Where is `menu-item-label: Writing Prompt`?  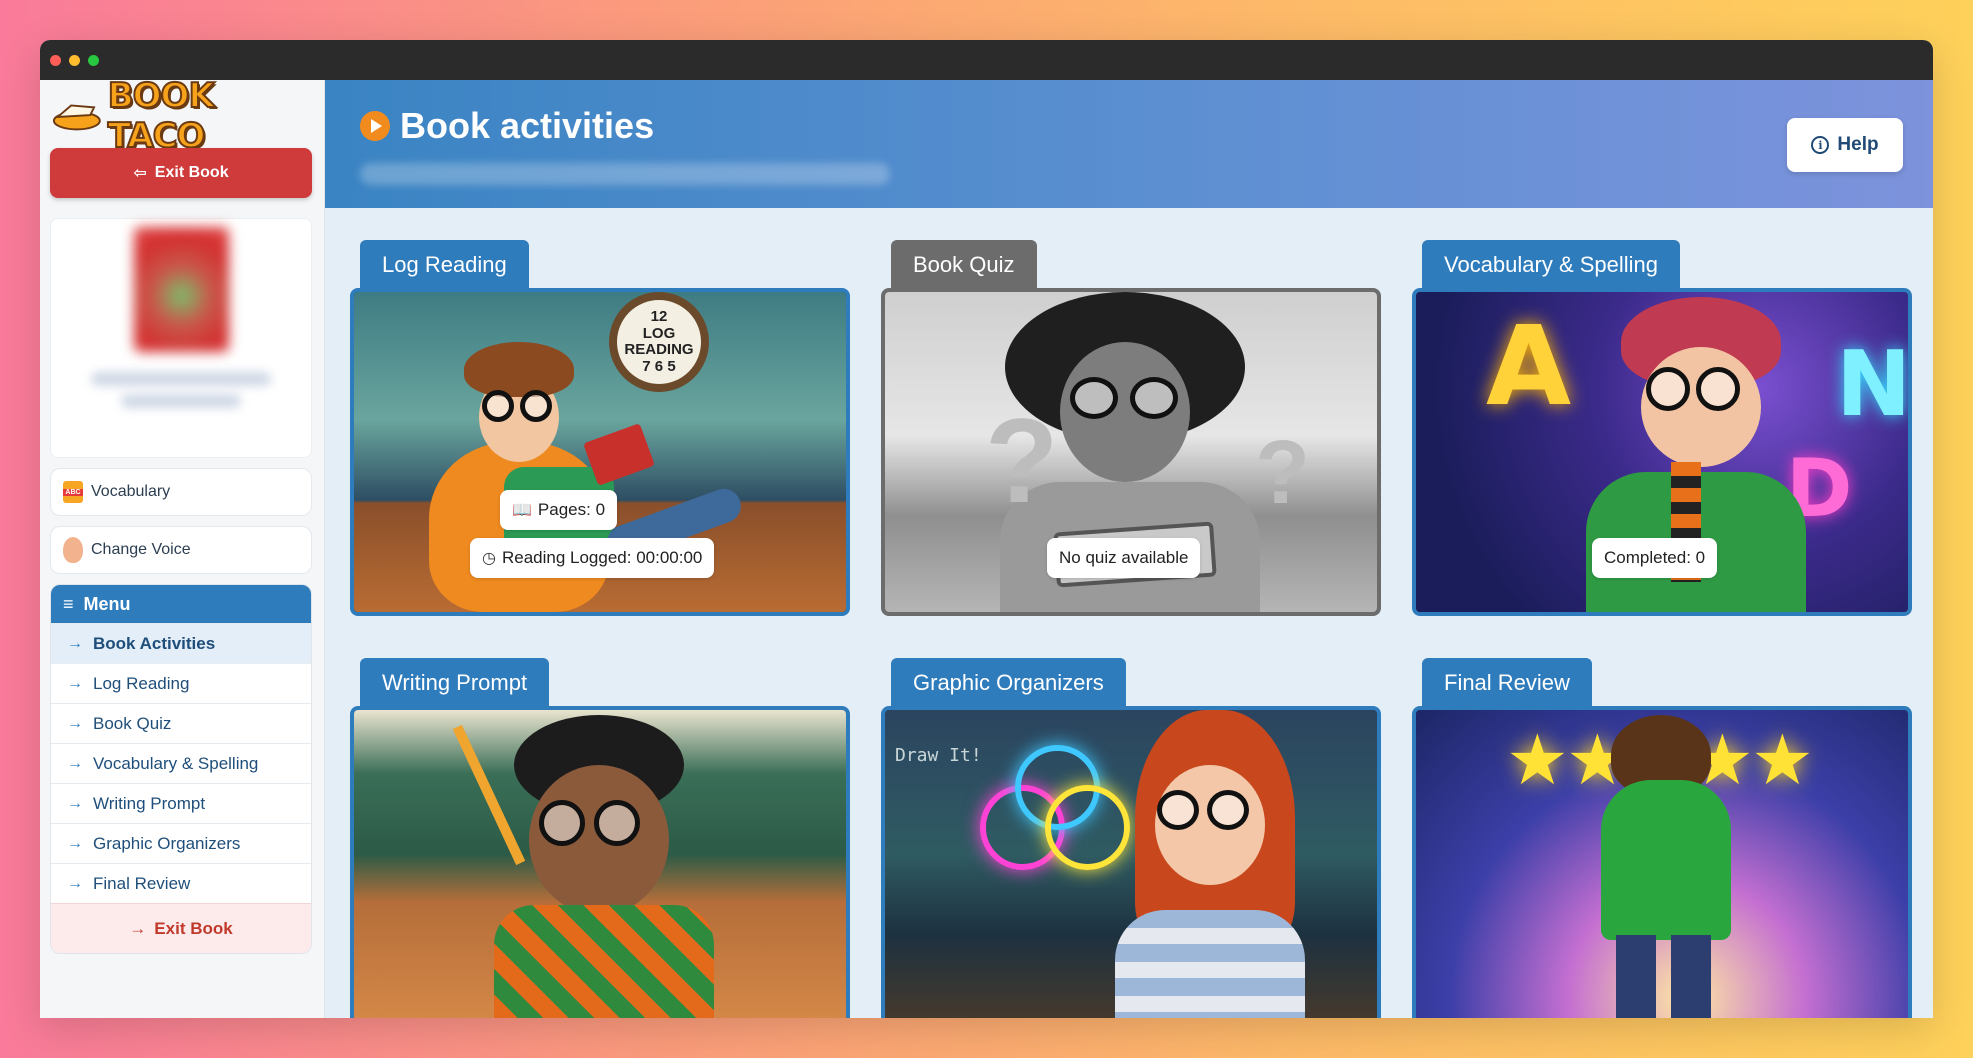
menu-item-label: Writing Prompt is located at coordinates (149, 803).